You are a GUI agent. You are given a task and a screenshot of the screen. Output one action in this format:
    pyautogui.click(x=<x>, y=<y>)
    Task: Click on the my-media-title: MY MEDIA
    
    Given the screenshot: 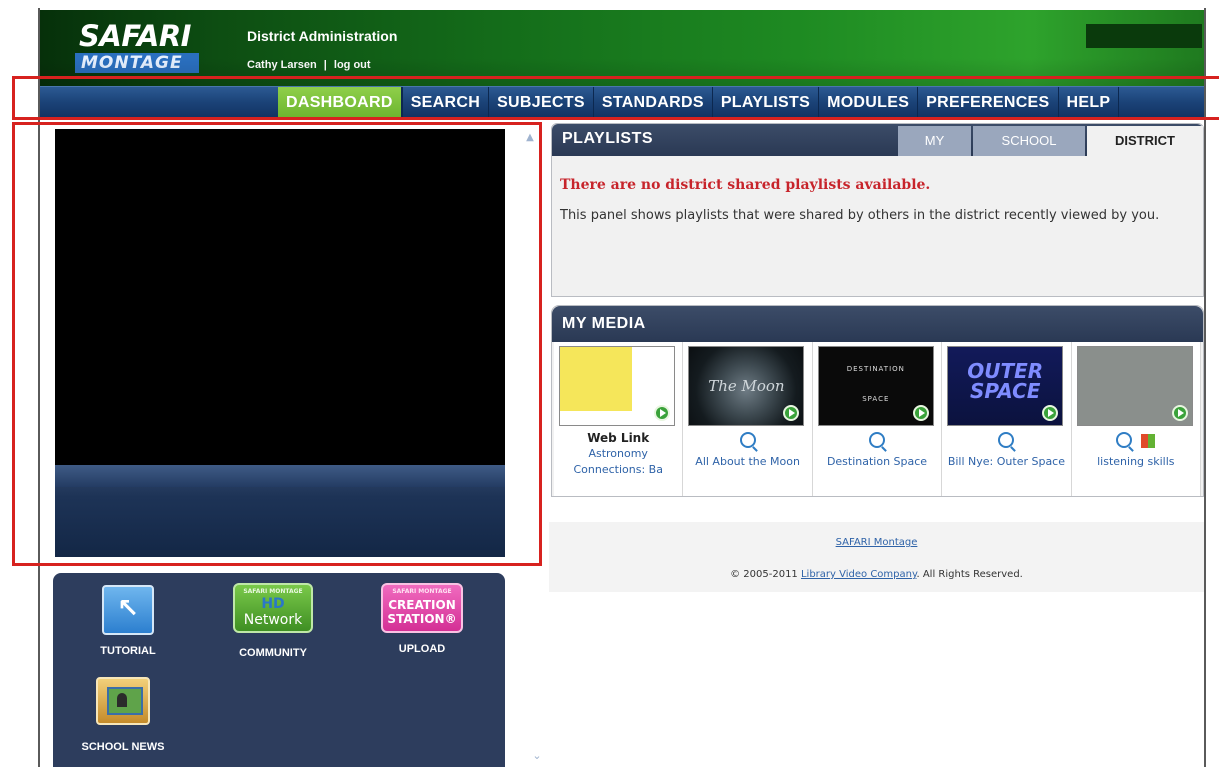 What is the action you would take?
    pyautogui.click(x=604, y=323)
    